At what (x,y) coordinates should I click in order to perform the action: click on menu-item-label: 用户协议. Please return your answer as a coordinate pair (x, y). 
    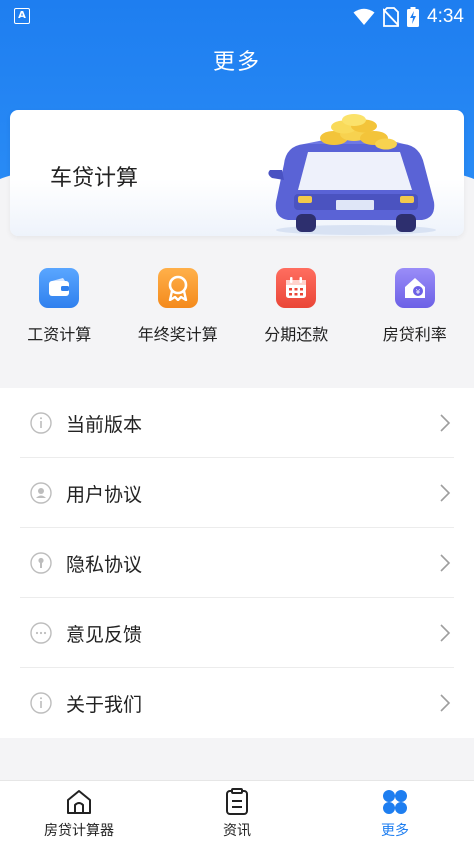
    Looking at the image, I should click on (104, 494).